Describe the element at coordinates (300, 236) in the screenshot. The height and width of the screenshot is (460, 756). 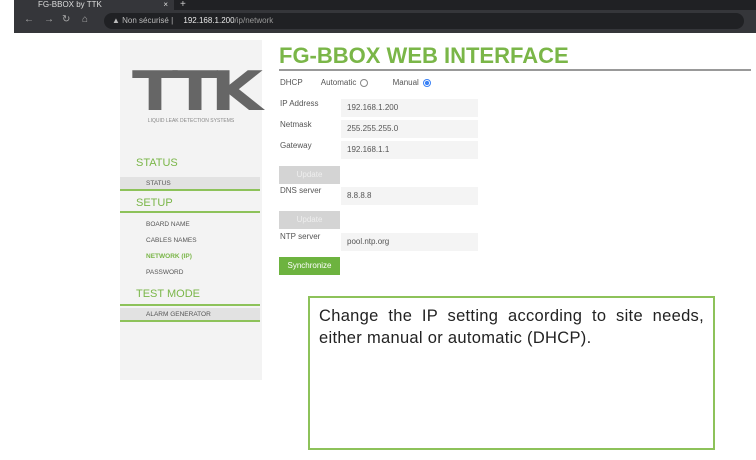
I see `ntp-label: NTP server` at that location.